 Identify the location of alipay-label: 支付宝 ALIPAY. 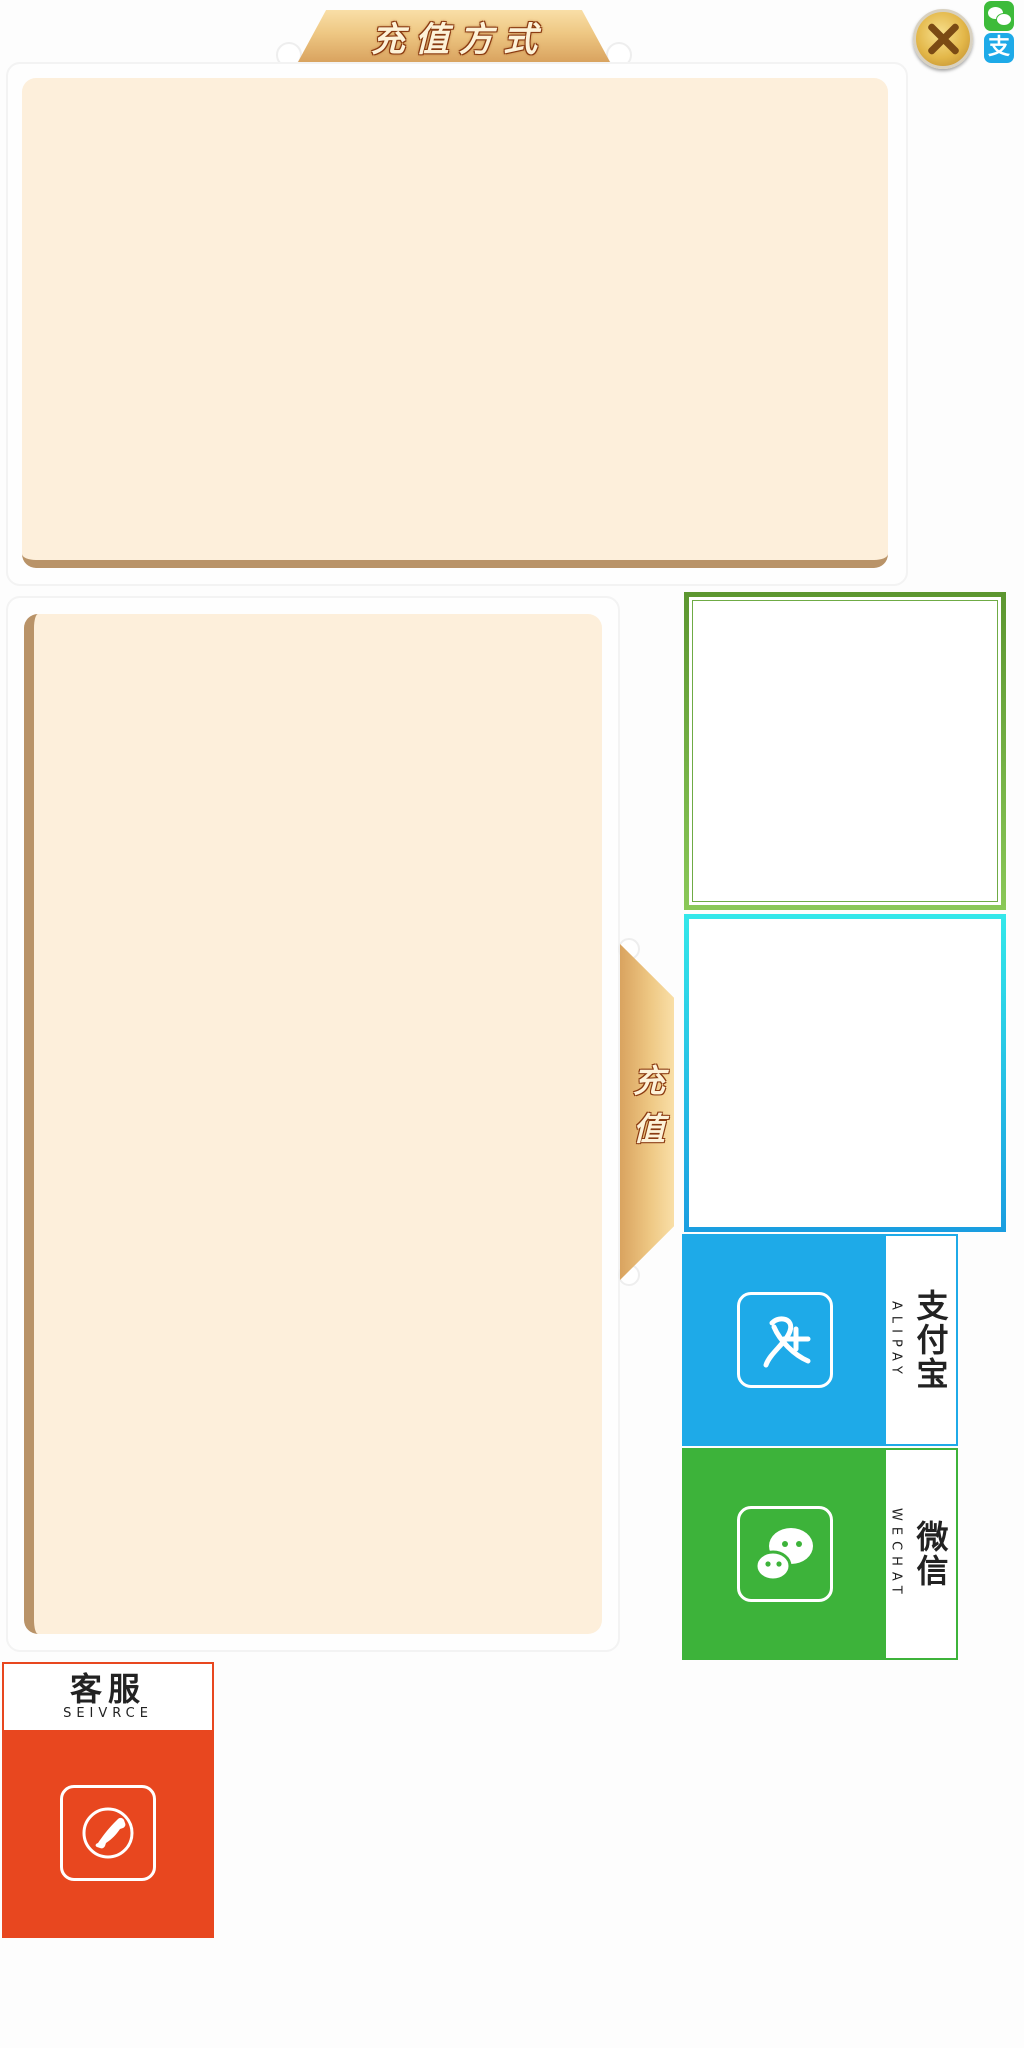
(921, 1340).